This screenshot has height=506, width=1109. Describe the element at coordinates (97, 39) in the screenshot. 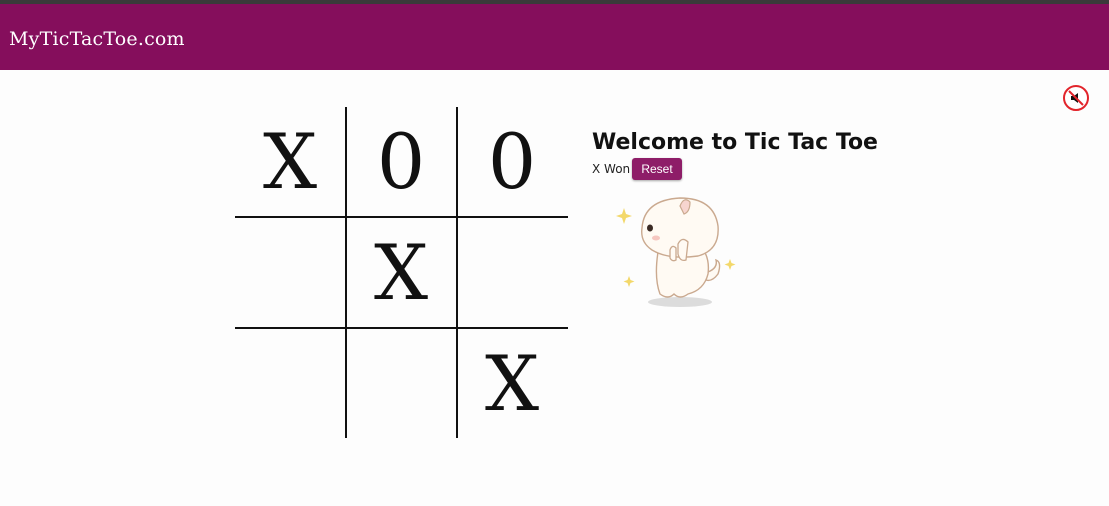

I see `site-brand: MyTicTacToe.com` at that location.